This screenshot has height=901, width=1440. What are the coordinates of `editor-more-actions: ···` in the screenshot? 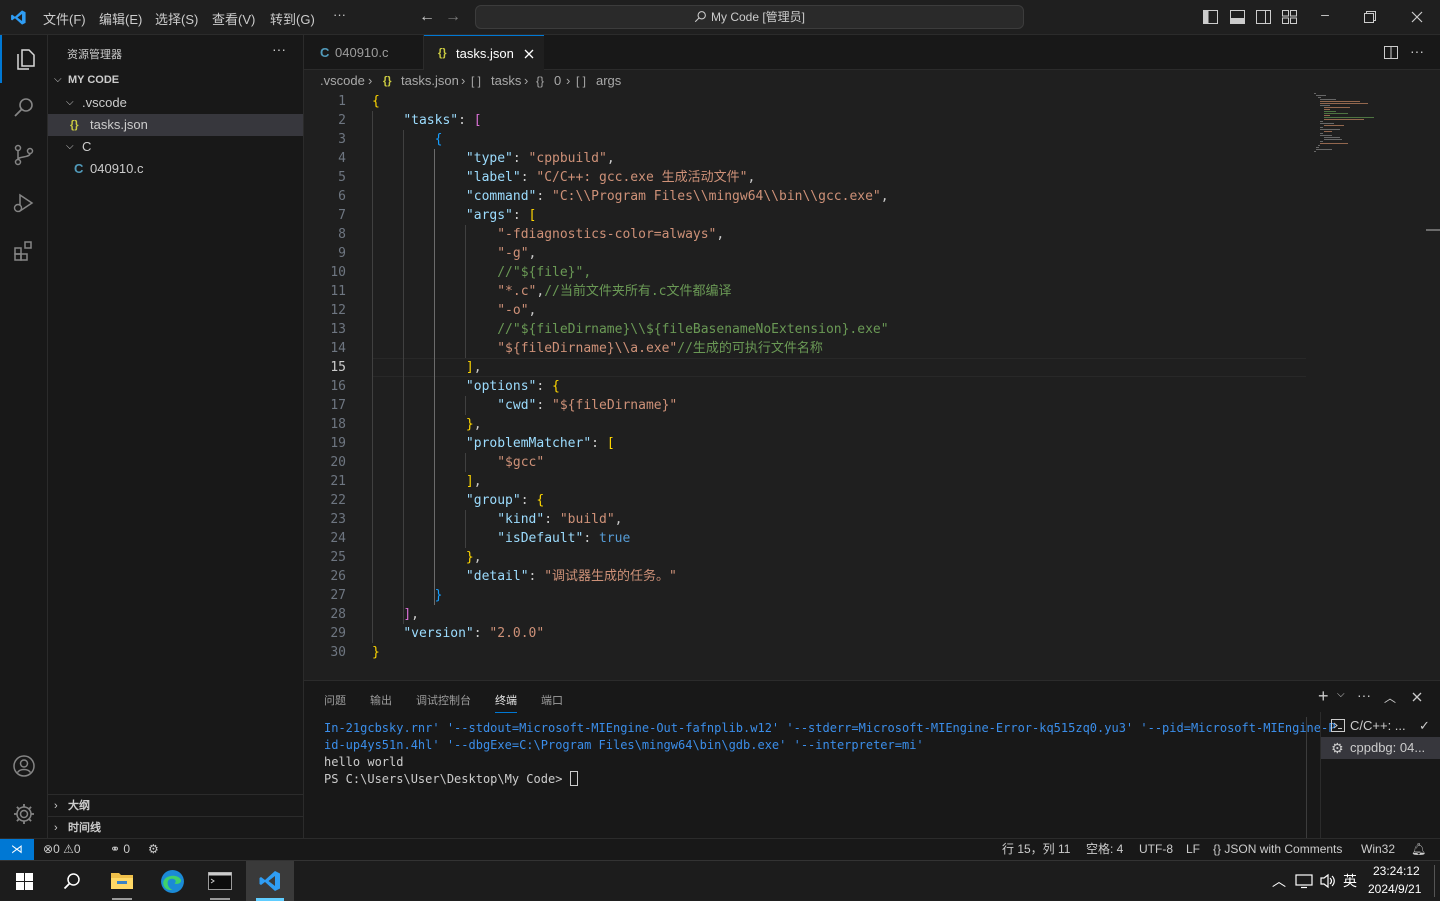 It's located at (1417, 51).